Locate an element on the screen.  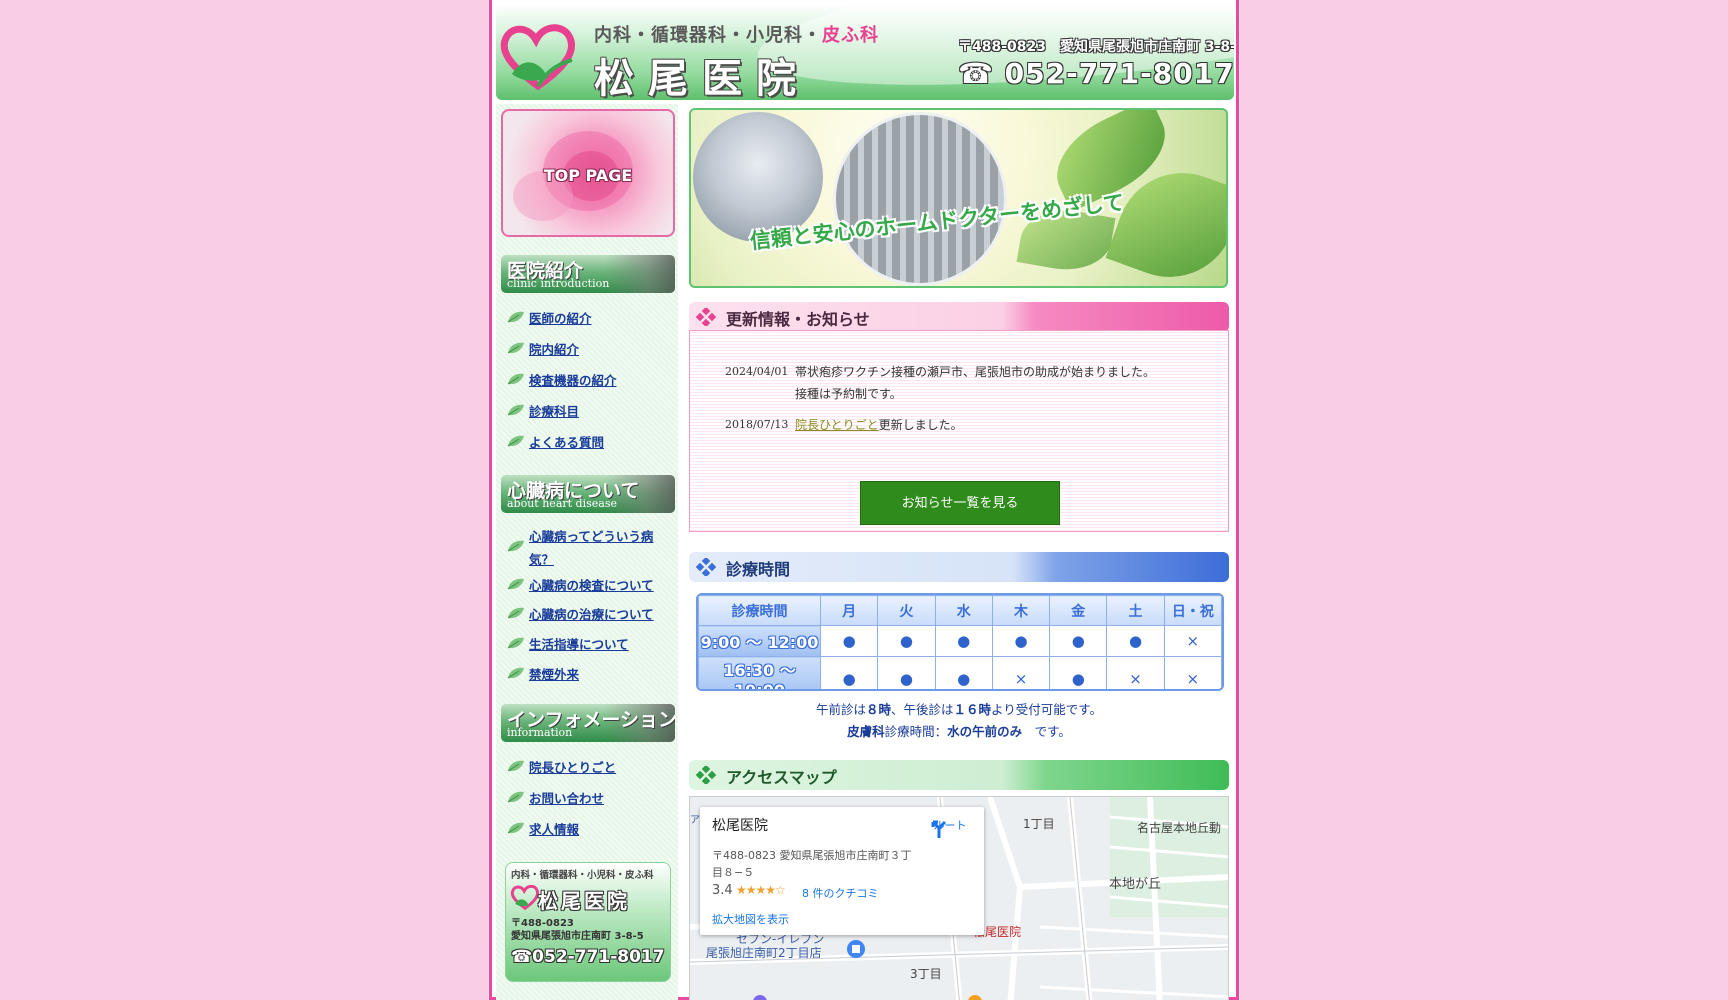
nav-director-blog: 院長ひとりごと is located at coordinates (558, 767).